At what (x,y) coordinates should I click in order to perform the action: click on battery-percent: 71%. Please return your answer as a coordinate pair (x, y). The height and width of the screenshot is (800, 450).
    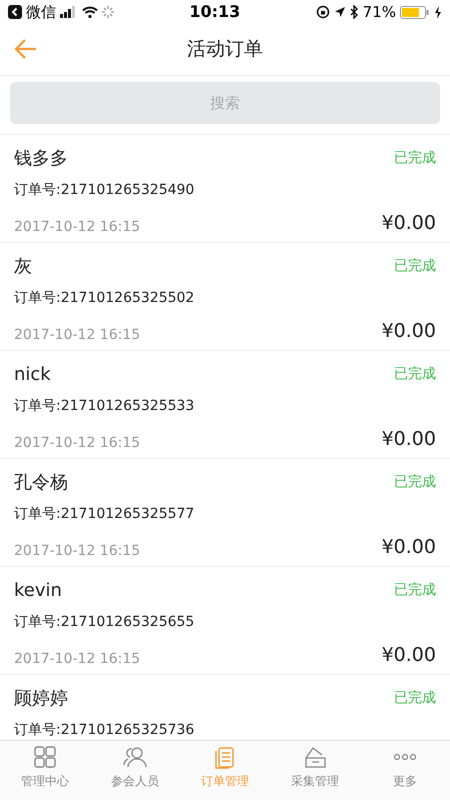
    Looking at the image, I should click on (379, 12).